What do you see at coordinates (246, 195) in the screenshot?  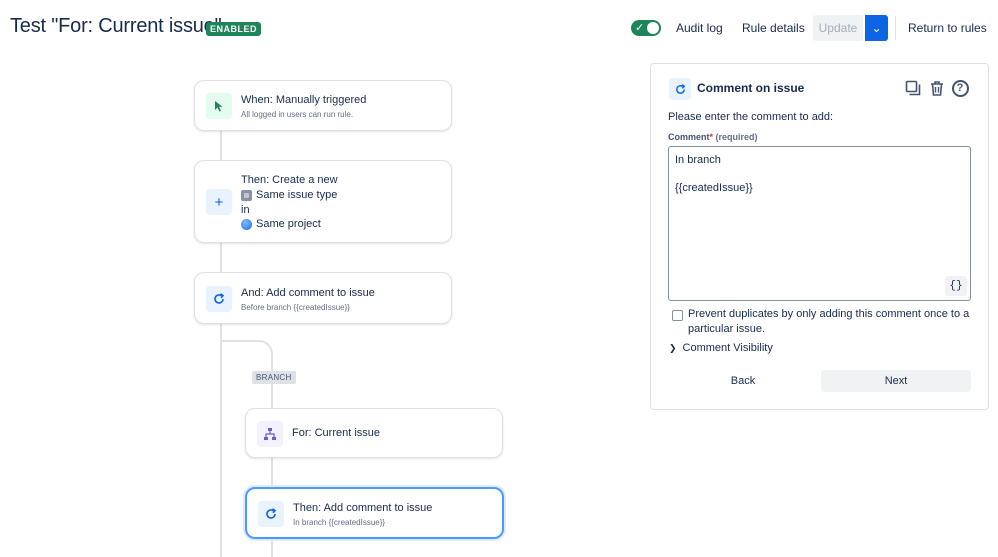 I see `issue-type-icon` at bounding box center [246, 195].